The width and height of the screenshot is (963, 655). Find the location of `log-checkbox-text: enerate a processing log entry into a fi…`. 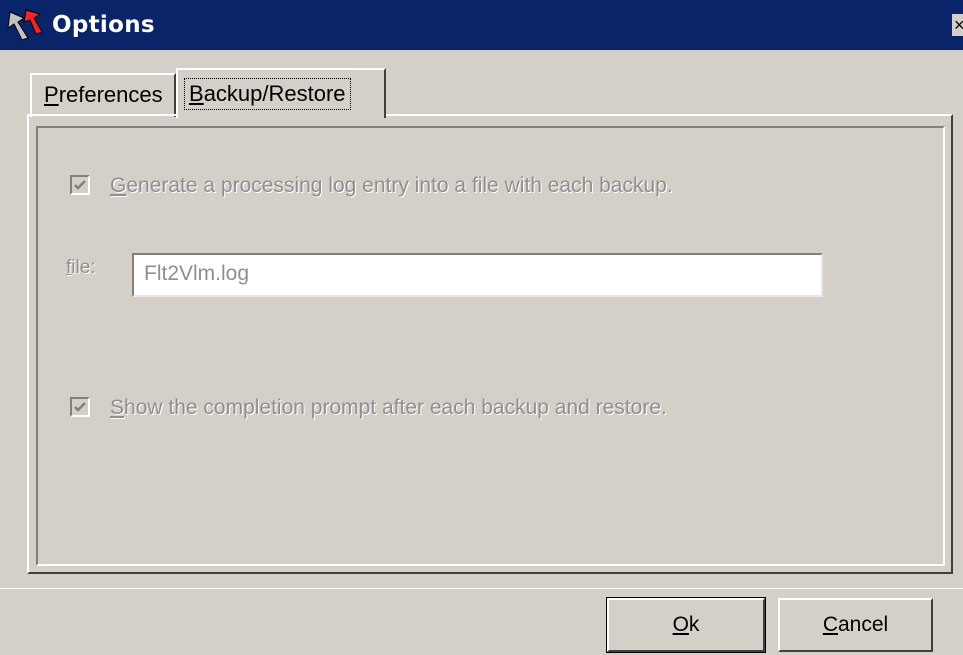

log-checkbox-text: enerate a processing log entry into a fi… is located at coordinates (399, 185).